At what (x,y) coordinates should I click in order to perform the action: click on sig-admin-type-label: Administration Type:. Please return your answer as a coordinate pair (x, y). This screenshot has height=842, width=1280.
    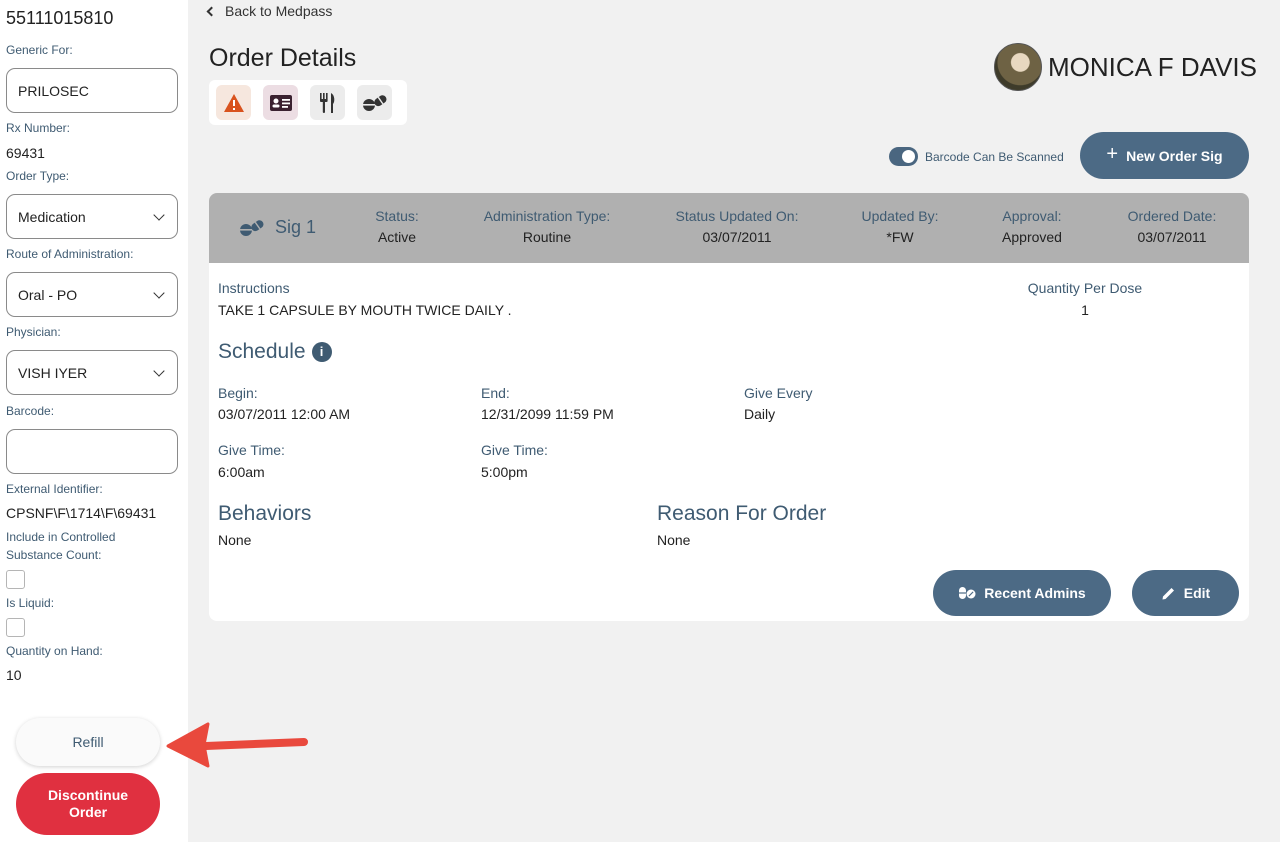
    Looking at the image, I should click on (547, 216).